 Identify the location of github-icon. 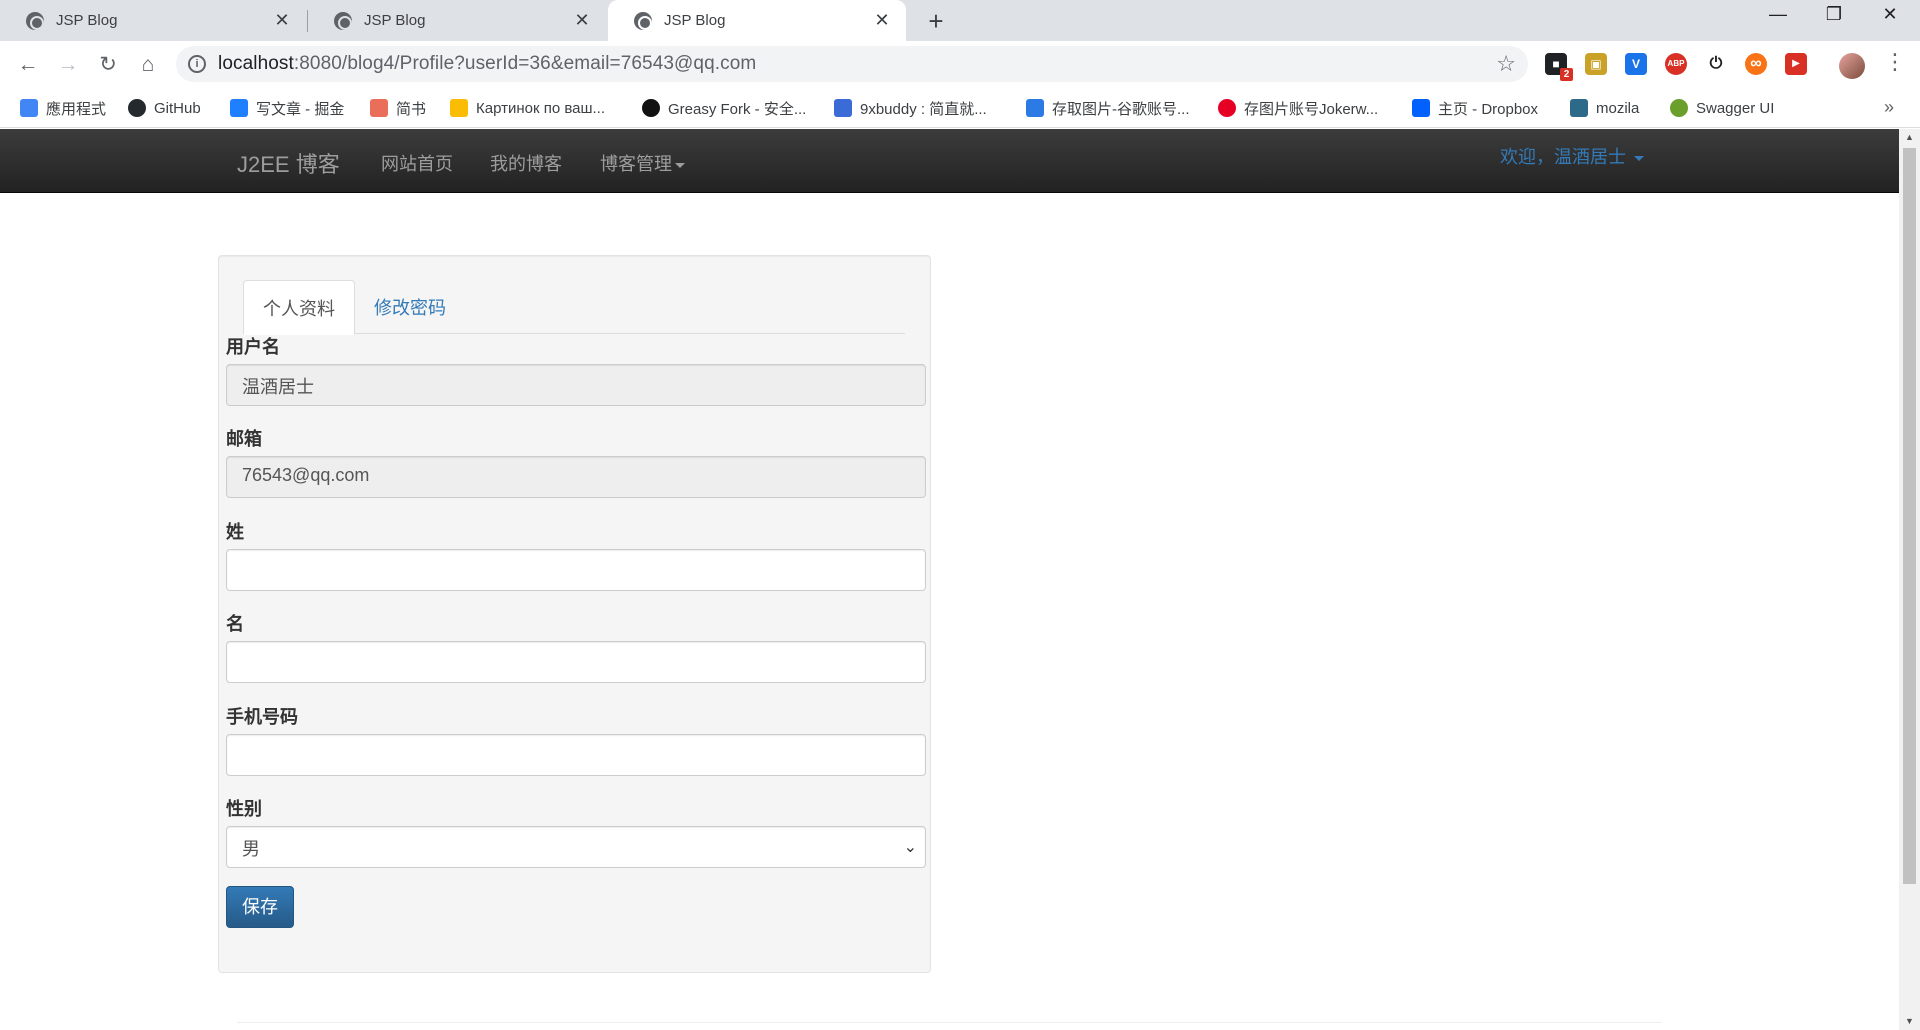
(137, 108).